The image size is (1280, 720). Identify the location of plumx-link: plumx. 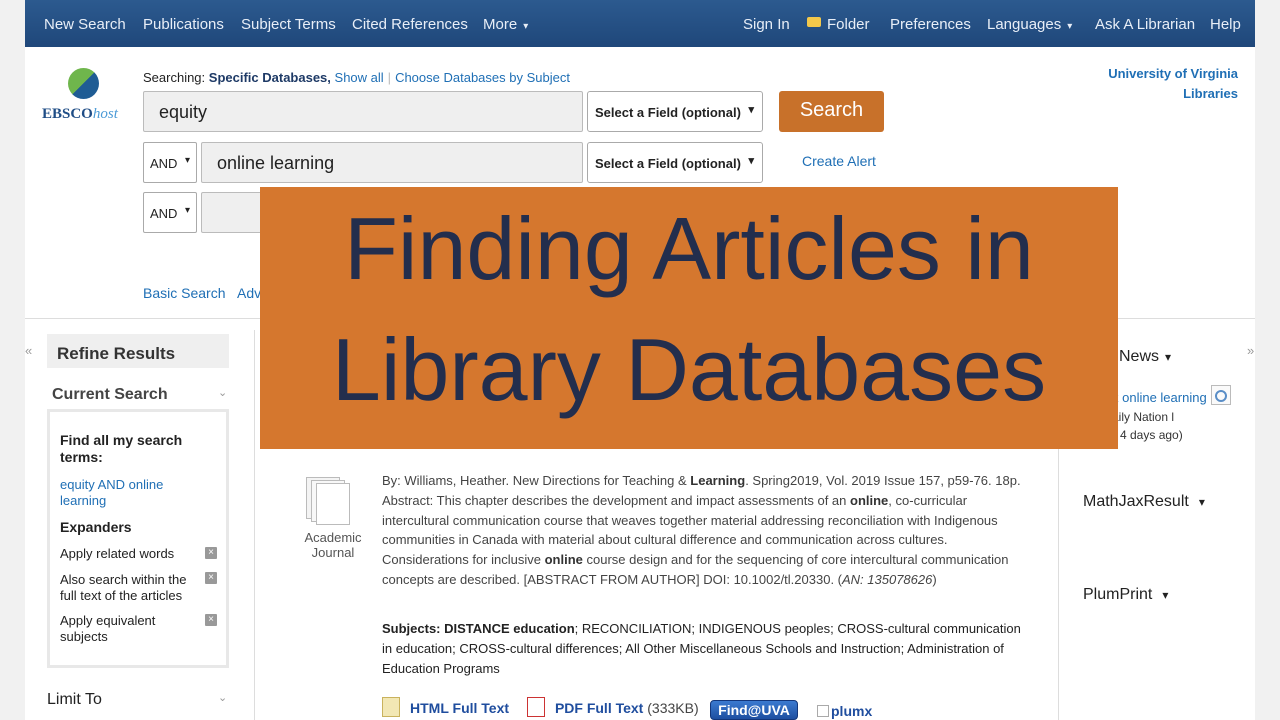
(844, 711).